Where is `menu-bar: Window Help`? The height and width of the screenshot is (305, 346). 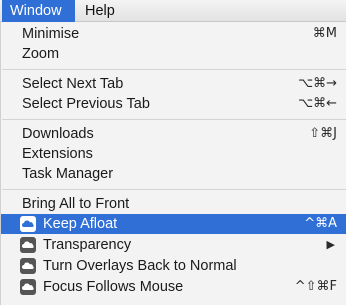
menu-bar: Window Help is located at coordinates (173, 11).